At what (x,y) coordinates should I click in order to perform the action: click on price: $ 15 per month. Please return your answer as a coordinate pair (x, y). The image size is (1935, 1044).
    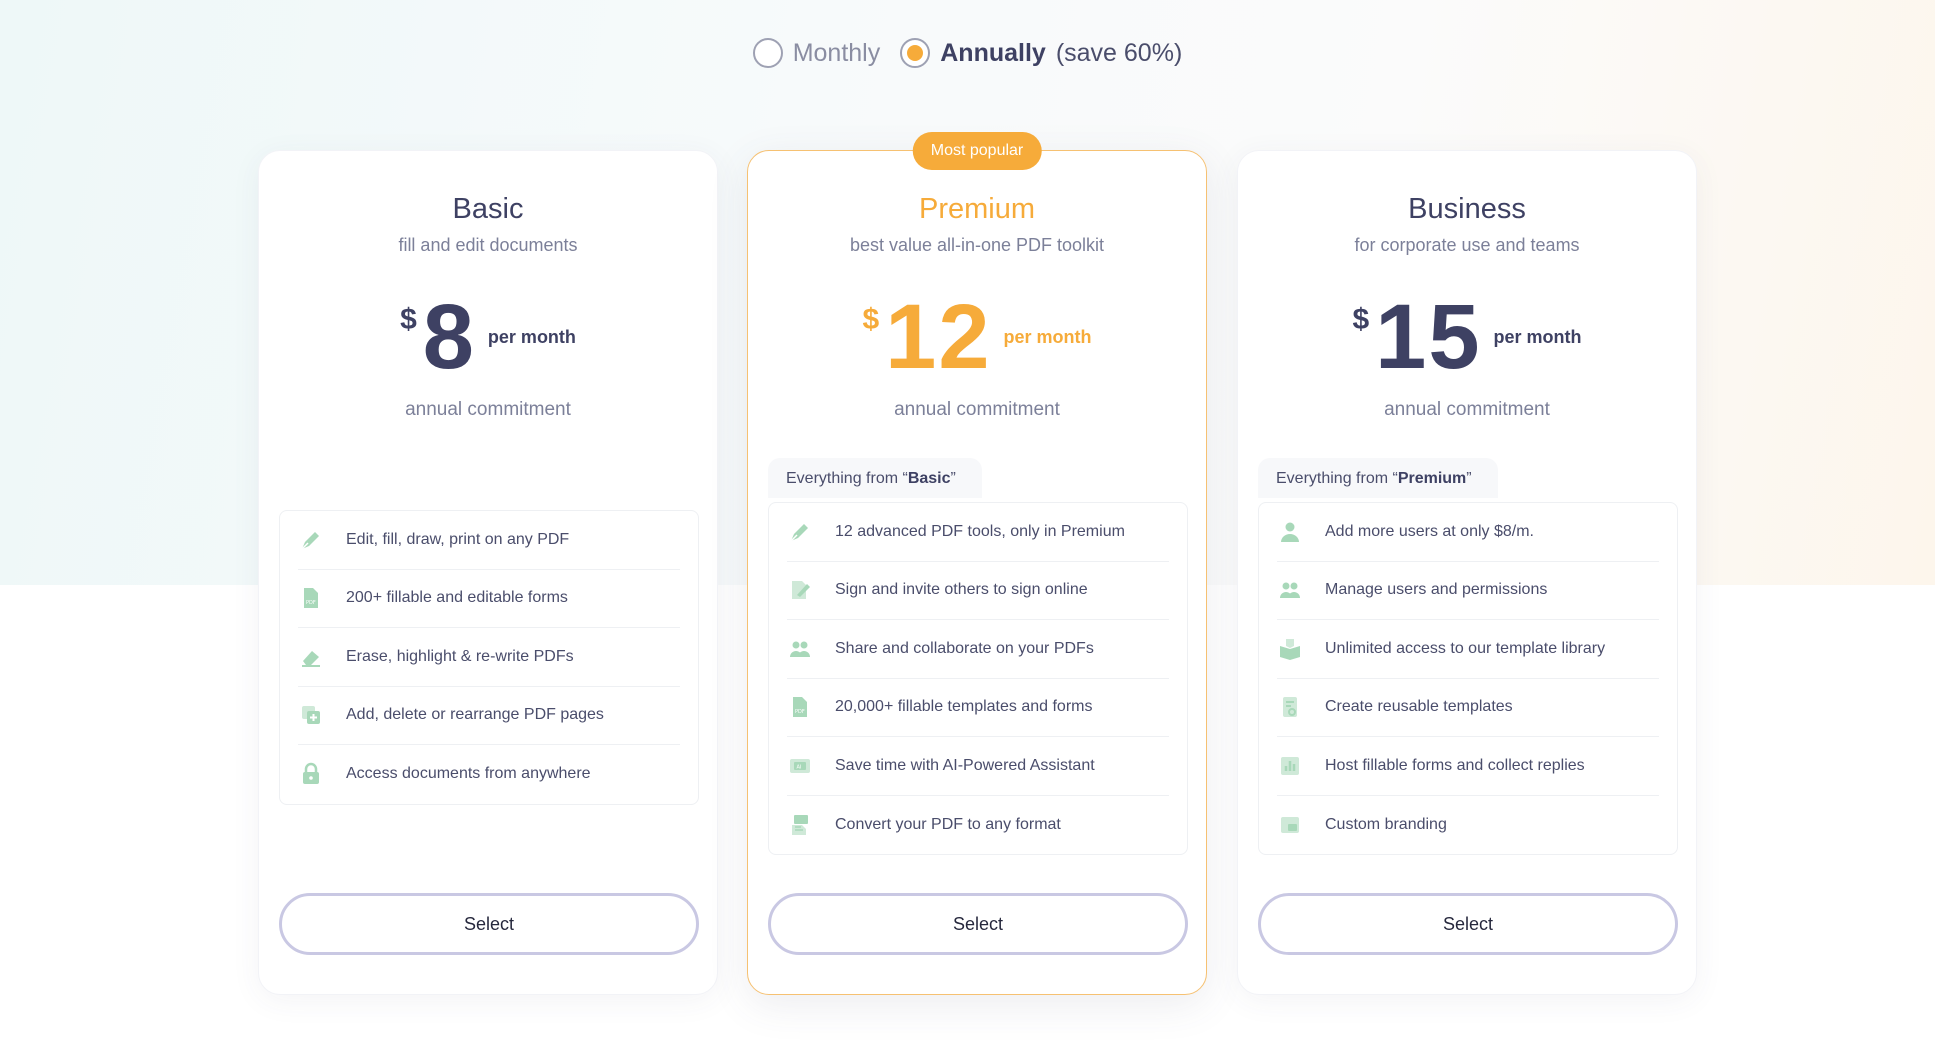
    Looking at the image, I should click on (1467, 337).